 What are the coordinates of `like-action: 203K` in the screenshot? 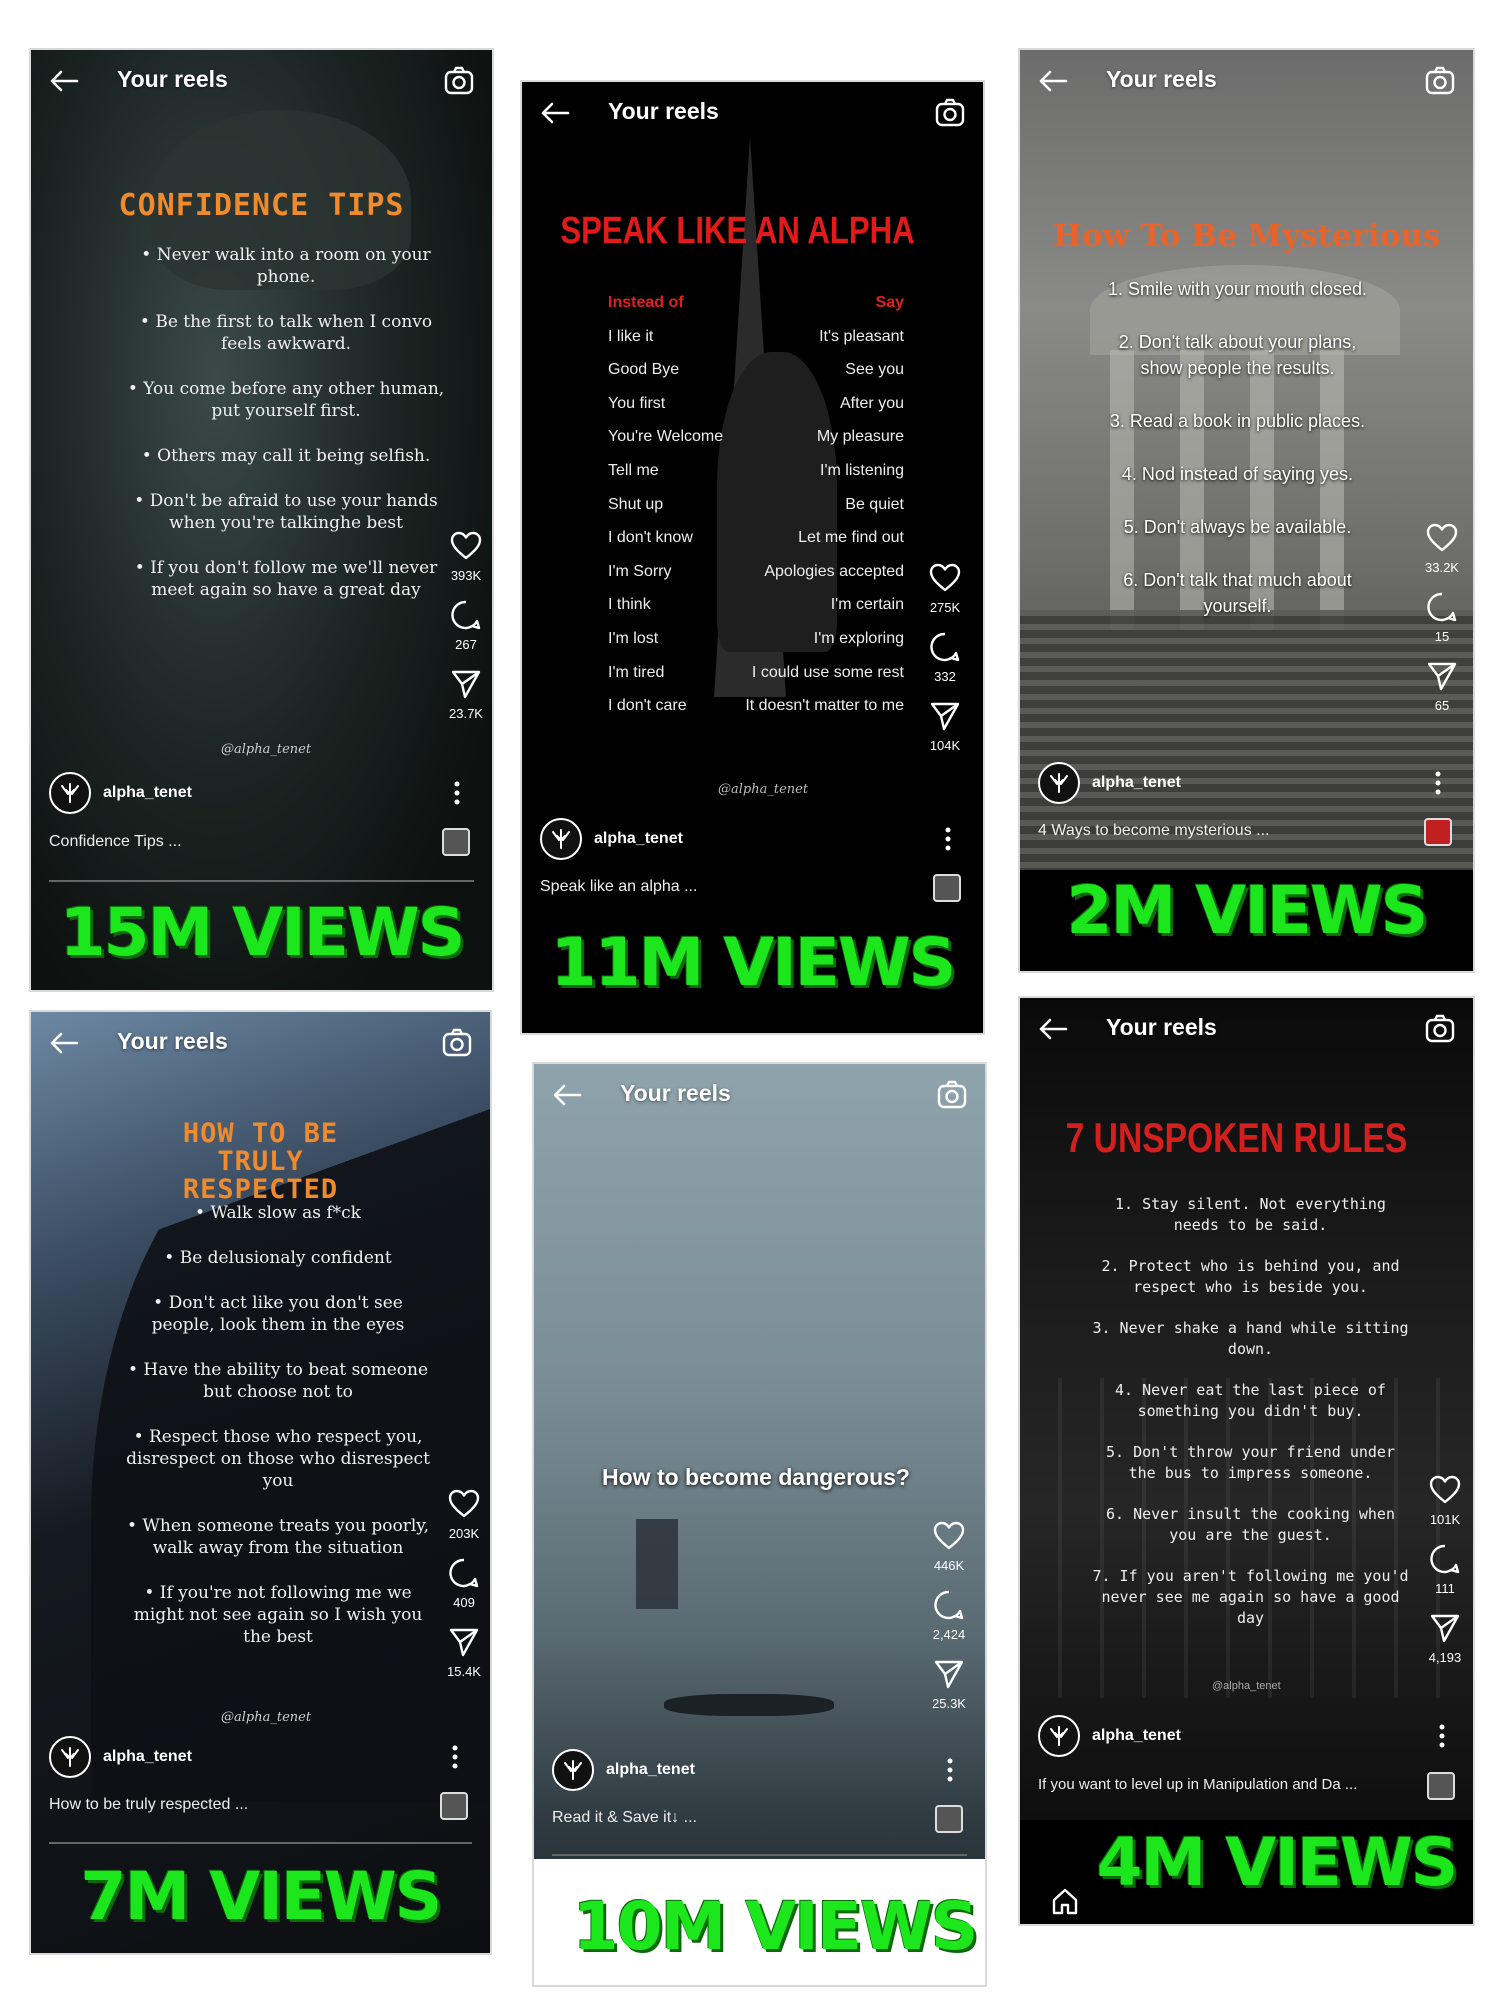 It's located at (462, 1514).